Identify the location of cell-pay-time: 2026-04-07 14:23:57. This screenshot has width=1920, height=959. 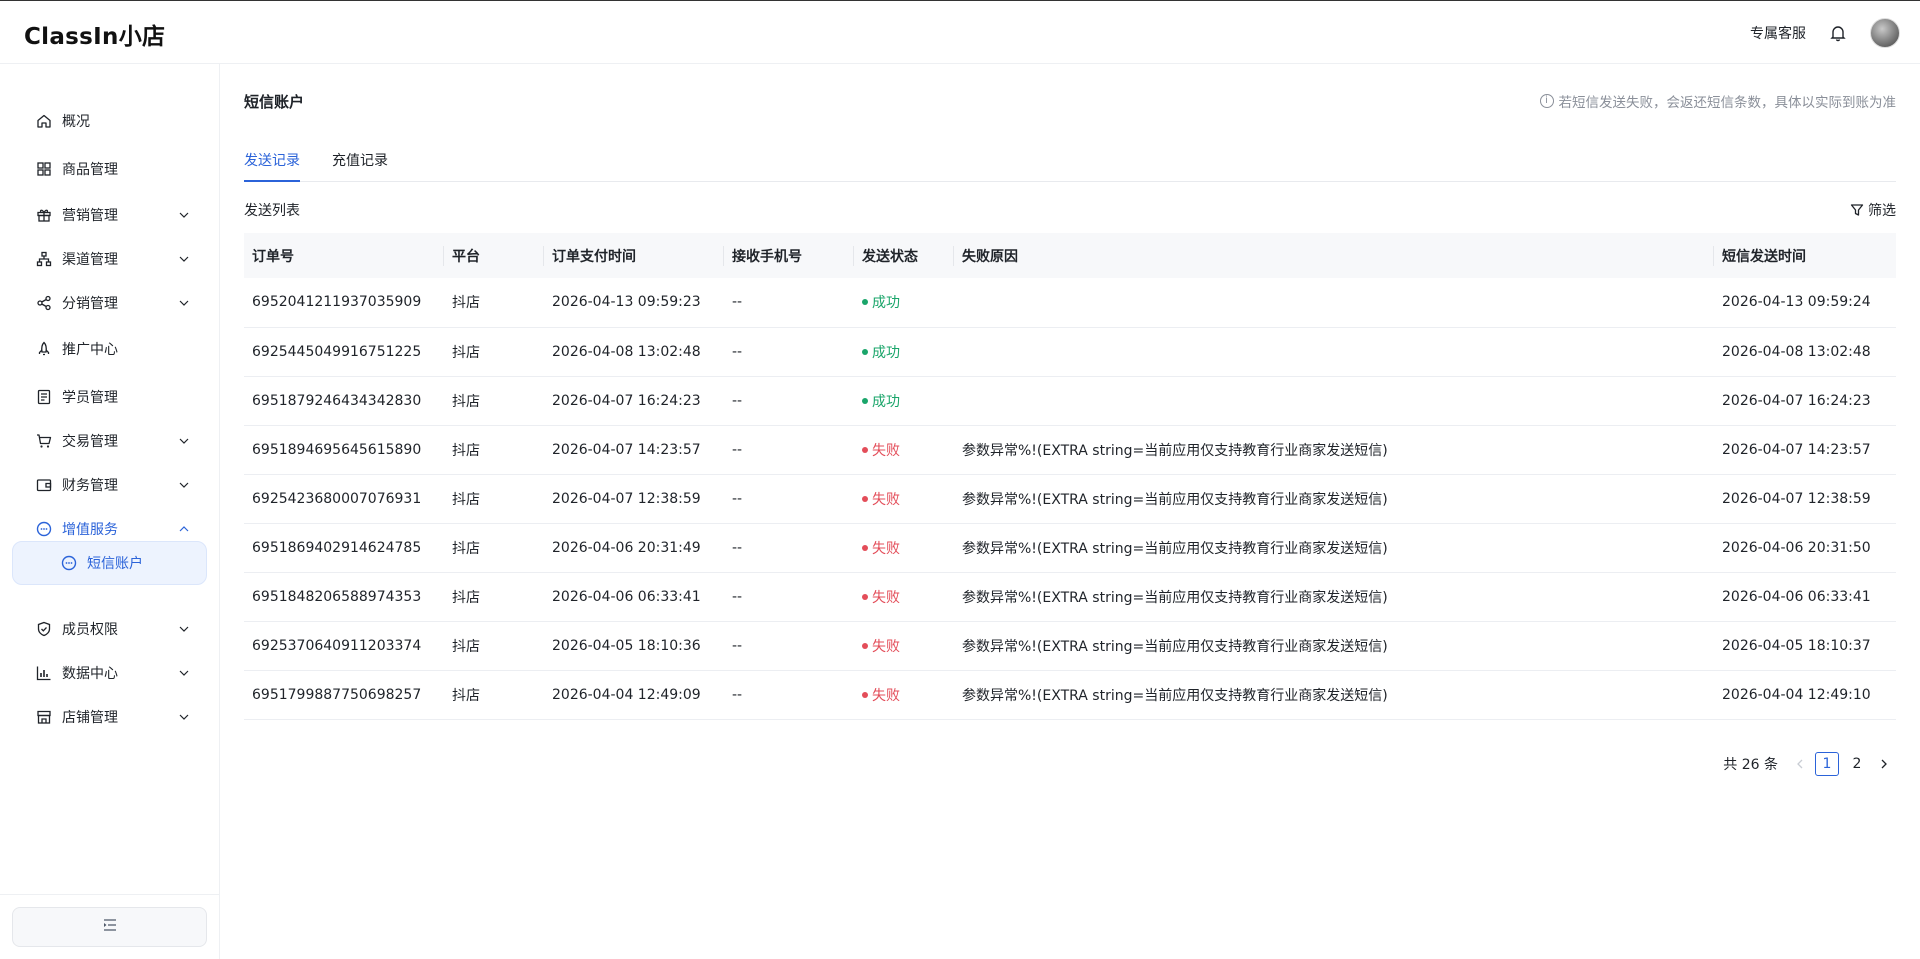
(634, 450).